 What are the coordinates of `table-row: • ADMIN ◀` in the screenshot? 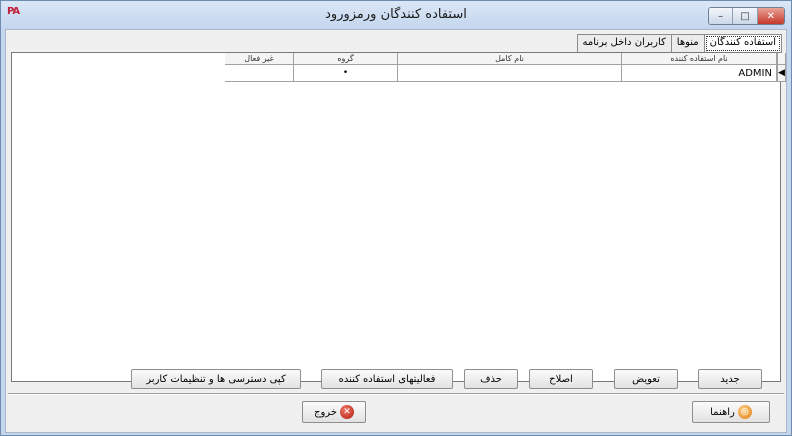 It's located at (505, 73).